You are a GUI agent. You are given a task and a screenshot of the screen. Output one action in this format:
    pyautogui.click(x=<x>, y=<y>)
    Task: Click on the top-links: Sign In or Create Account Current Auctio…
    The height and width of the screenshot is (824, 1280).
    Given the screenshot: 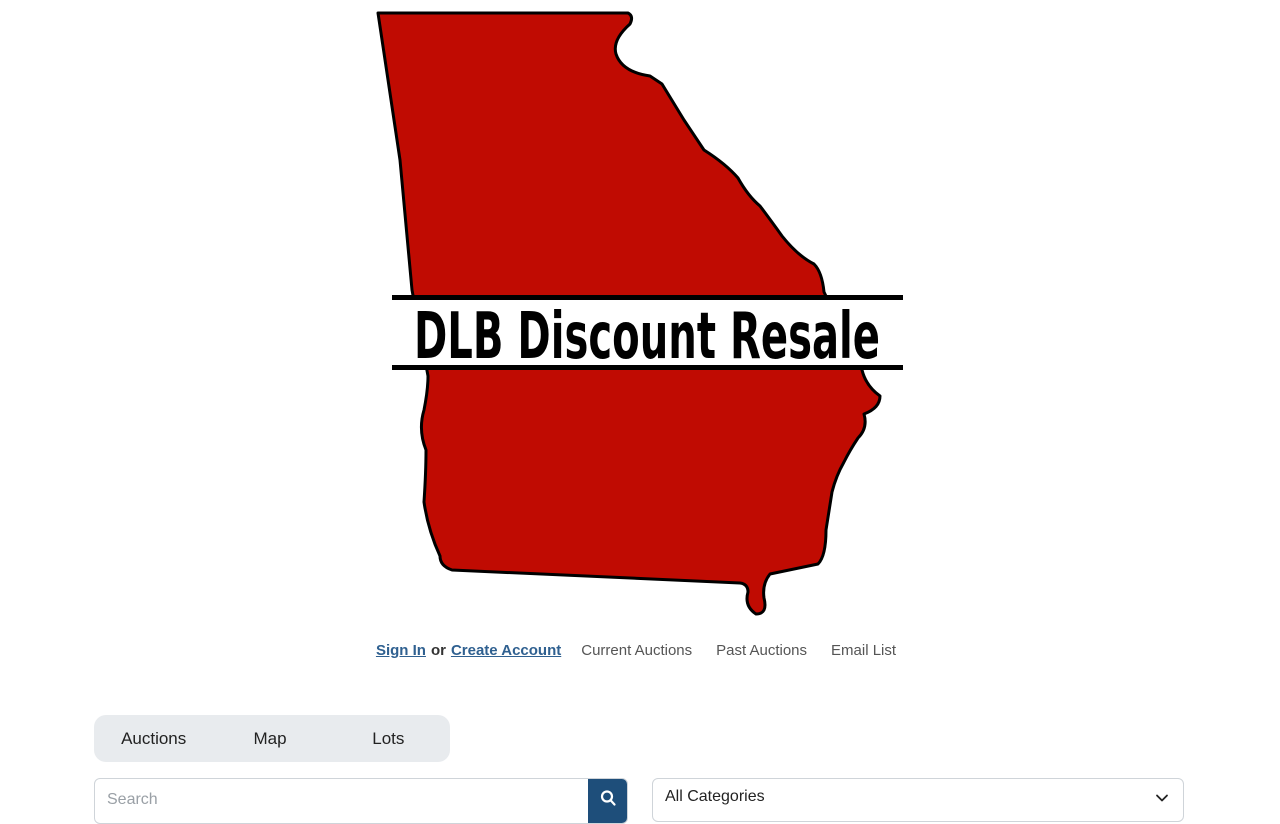 What is the action you would take?
    pyautogui.click(x=640, y=650)
    